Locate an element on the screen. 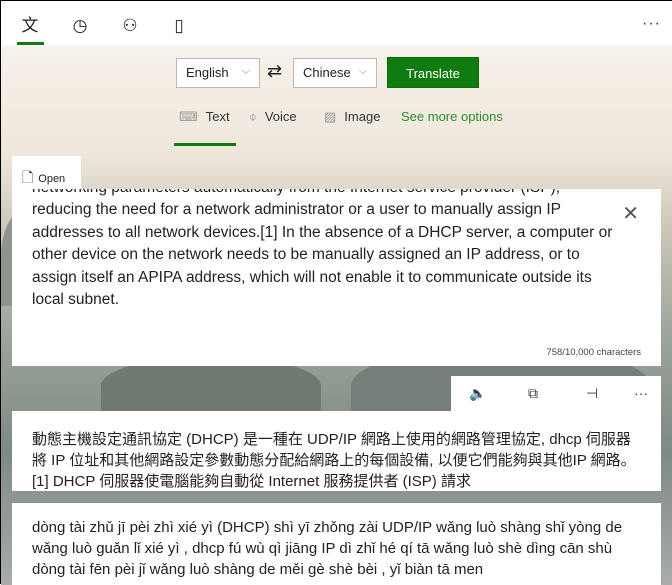 The image size is (672, 585). translator-icon: 文 is located at coordinates (30, 26).